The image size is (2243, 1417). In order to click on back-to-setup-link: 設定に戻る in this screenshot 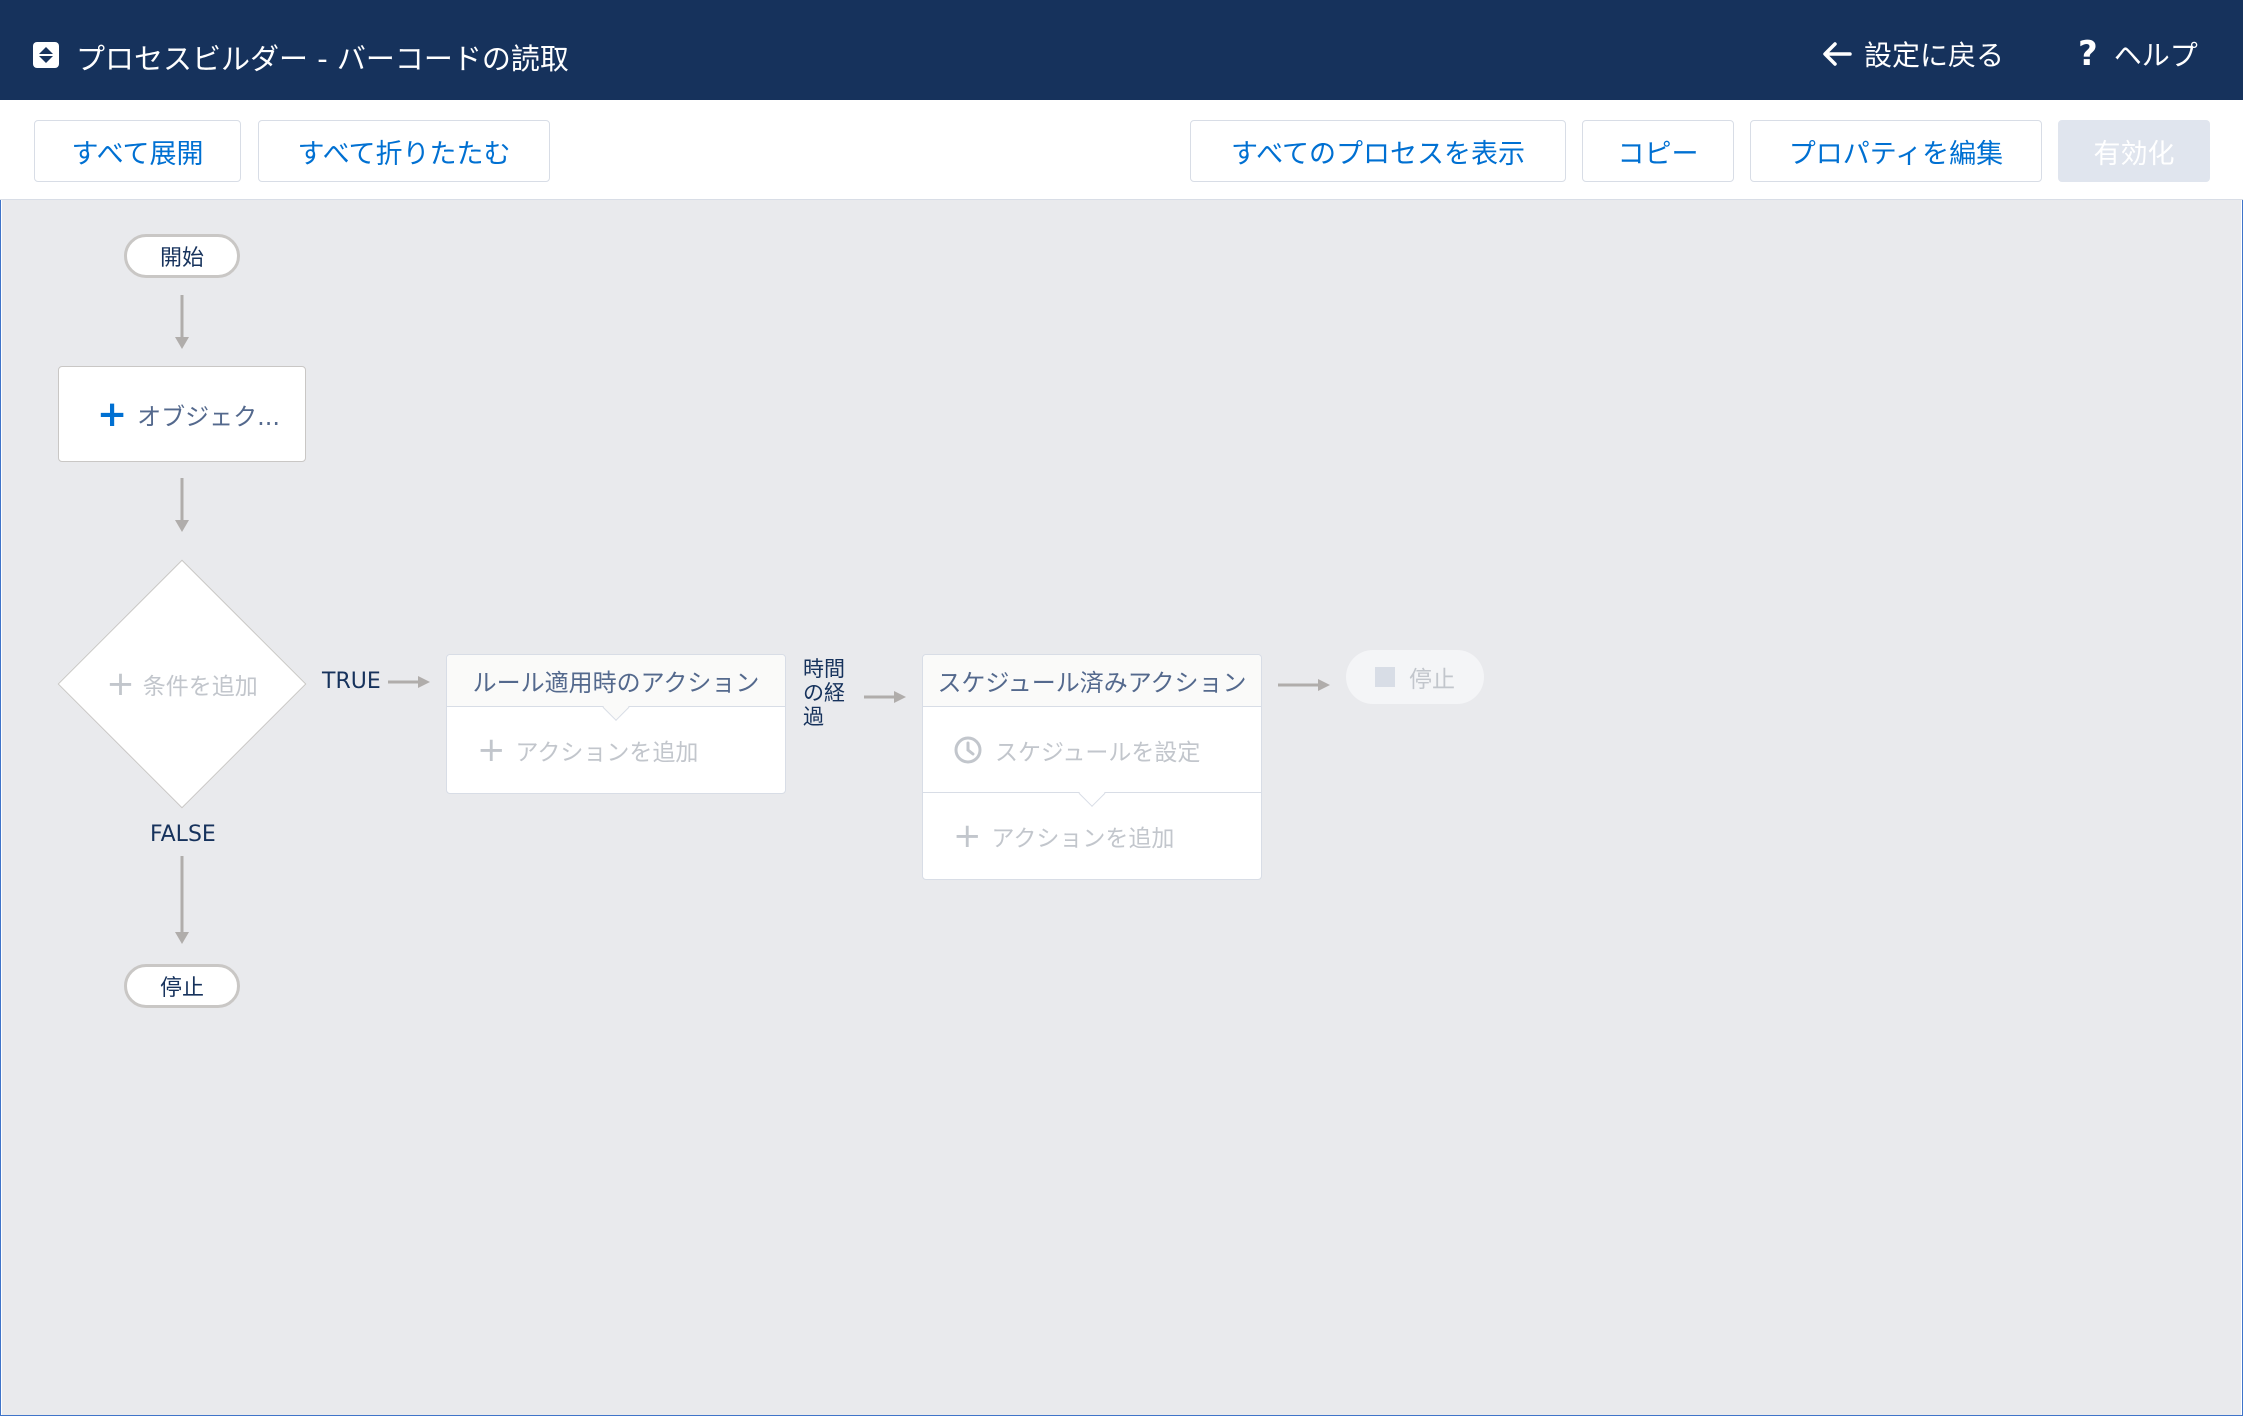, I will do `click(1913, 54)`.